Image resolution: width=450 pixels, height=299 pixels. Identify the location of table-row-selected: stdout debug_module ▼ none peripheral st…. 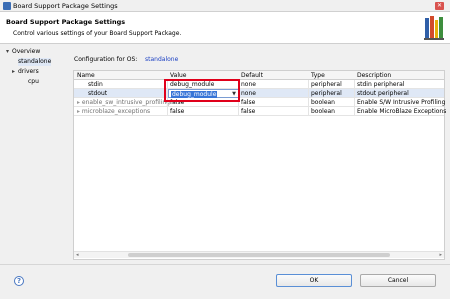
(259, 93).